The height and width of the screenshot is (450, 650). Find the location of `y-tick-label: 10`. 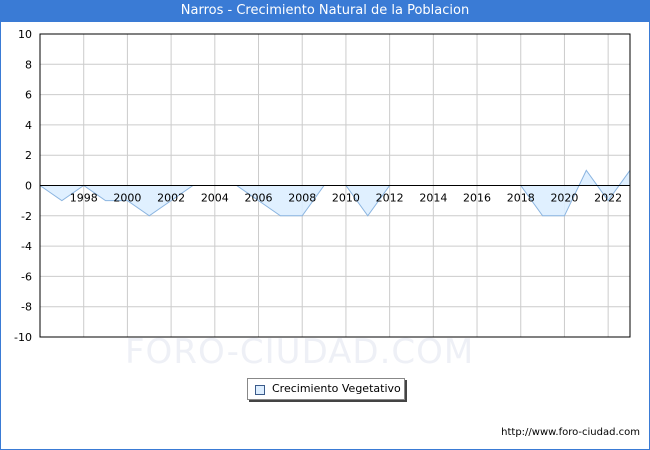

y-tick-label: 10 is located at coordinates (25, 34).